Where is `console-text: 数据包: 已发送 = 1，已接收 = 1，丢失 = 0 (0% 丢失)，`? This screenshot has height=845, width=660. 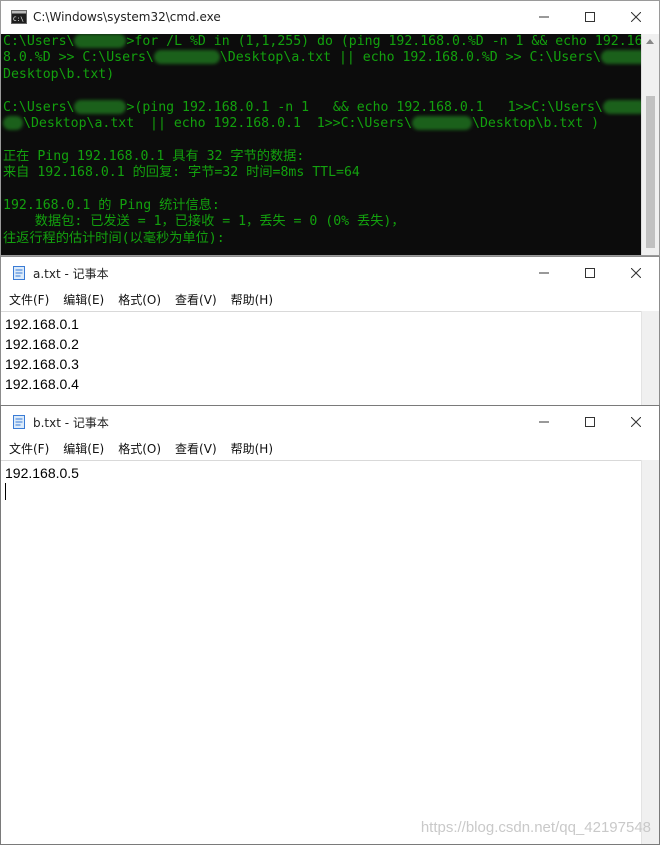 console-text: 数据包: 已发送 = 1，已接收 = 1，丢失 = 0 (0% 丢失)， is located at coordinates (204, 222).